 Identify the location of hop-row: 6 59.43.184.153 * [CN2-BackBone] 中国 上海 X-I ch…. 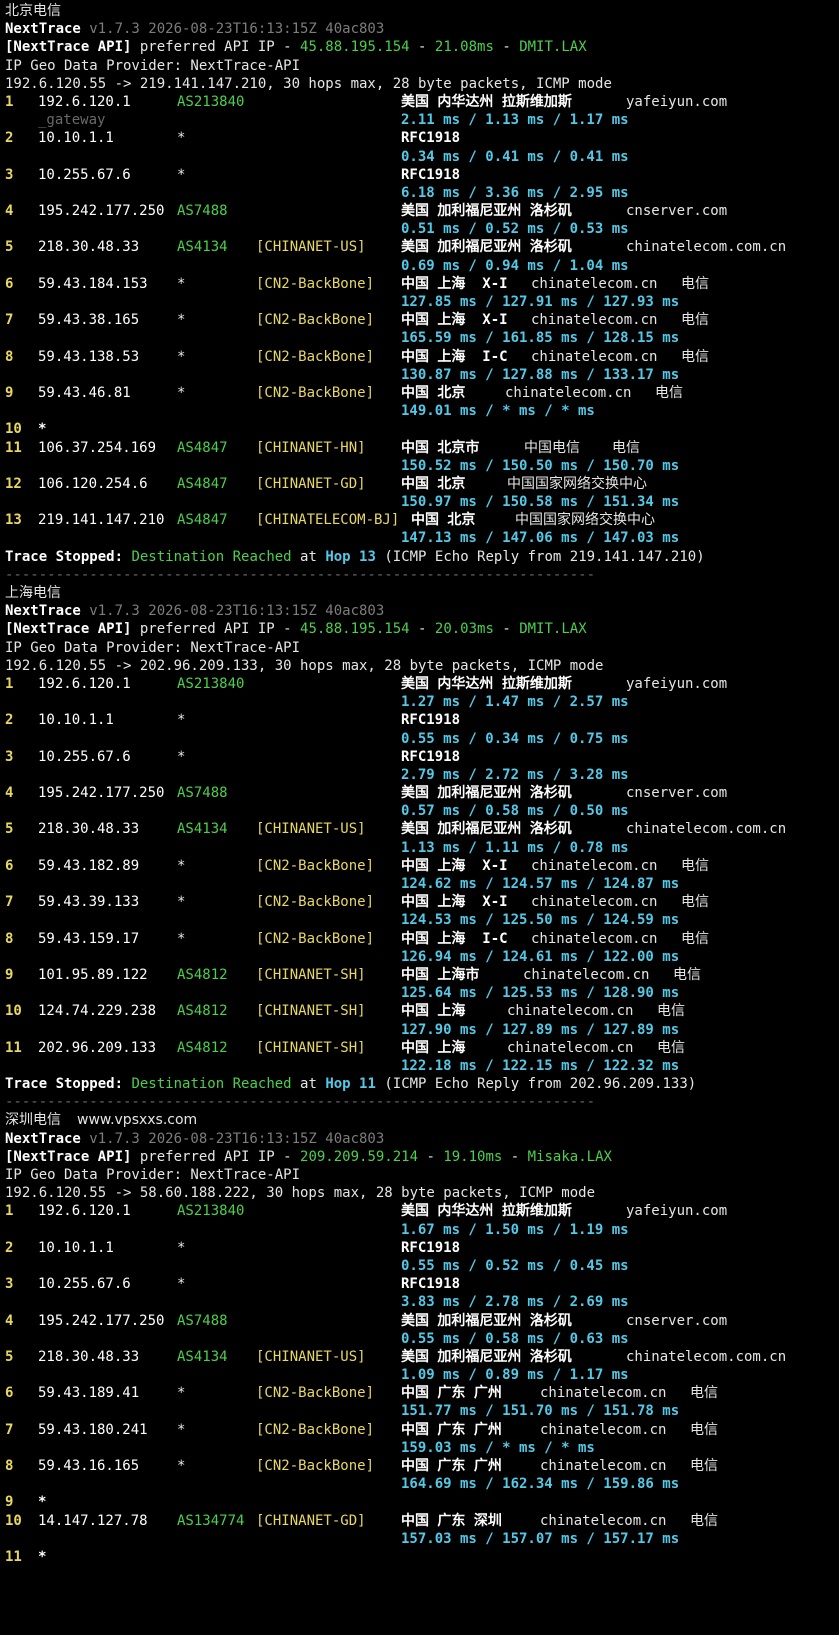
(419, 284).